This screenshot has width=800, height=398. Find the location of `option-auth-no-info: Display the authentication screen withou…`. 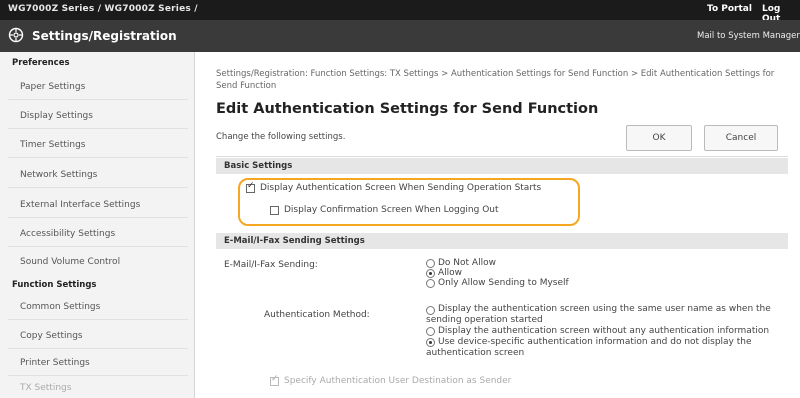

option-auth-no-info: Display the authentication screen withou… is located at coordinates (604, 331).